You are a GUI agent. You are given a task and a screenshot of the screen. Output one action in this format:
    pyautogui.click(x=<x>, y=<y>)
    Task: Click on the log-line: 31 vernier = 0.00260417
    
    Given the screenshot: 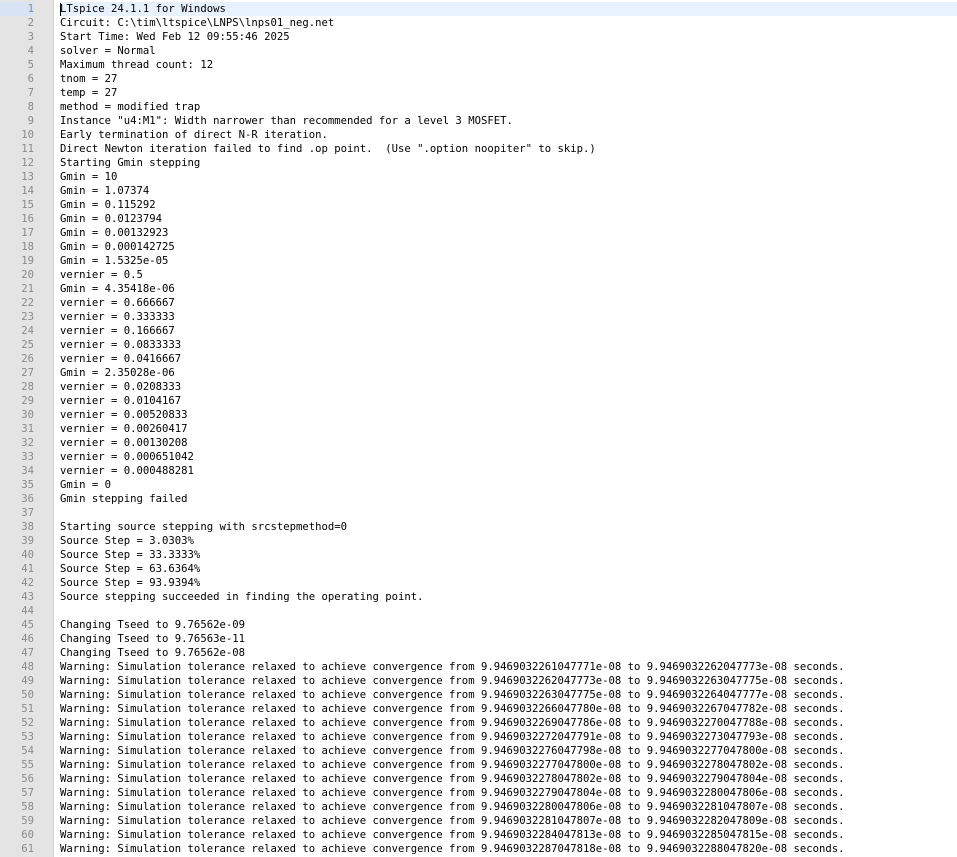 What is the action you would take?
    pyautogui.click(x=478, y=429)
    